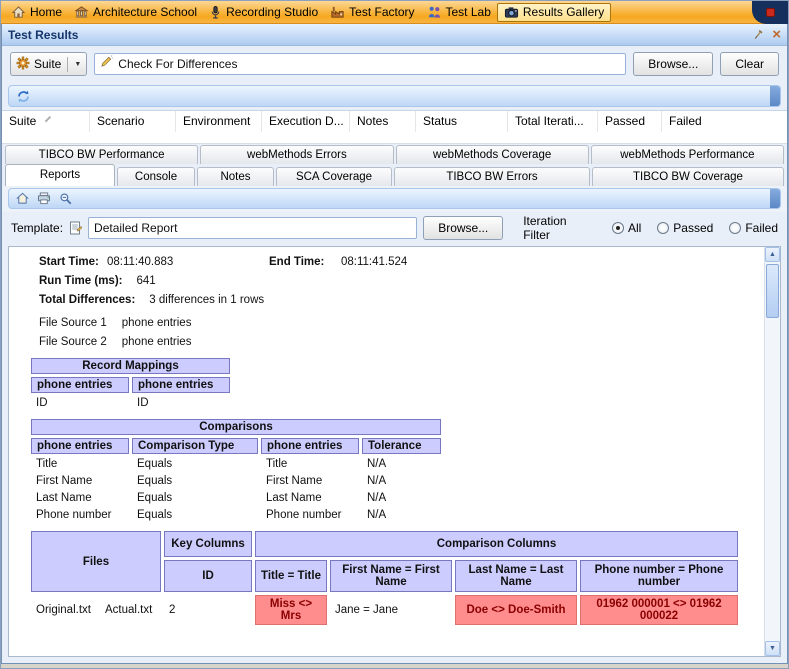 Image resolution: width=789 pixels, height=669 pixels. I want to click on comparisons-header: phone entries, so click(80, 446).